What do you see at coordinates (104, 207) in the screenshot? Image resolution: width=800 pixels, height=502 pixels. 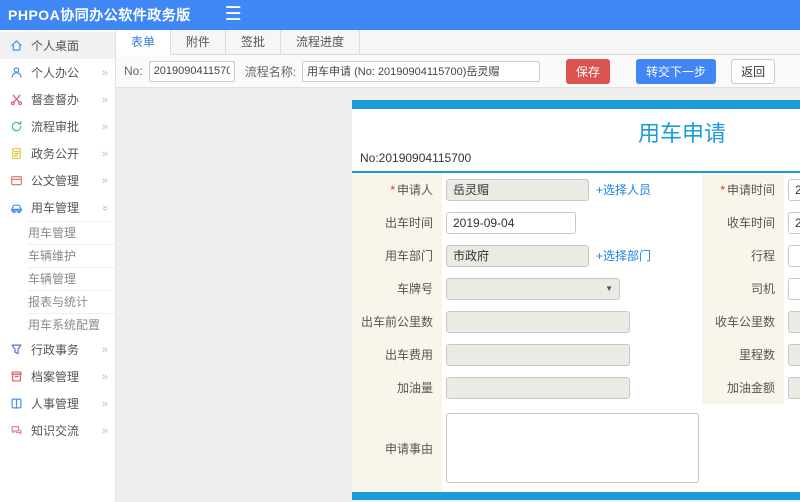 I see `chevron-down-icon: »` at bounding box center [104, 207].